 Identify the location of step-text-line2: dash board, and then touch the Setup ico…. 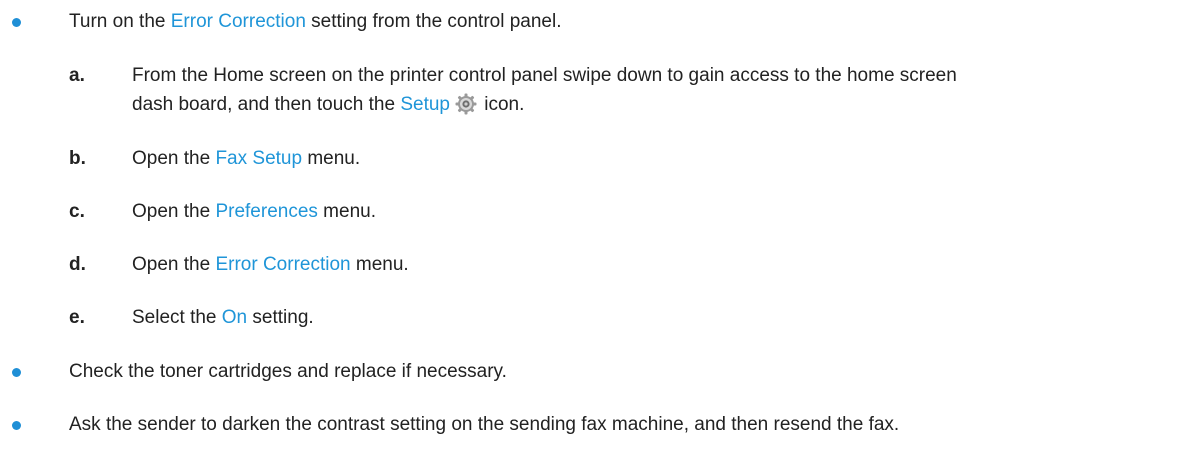
(328, 107).